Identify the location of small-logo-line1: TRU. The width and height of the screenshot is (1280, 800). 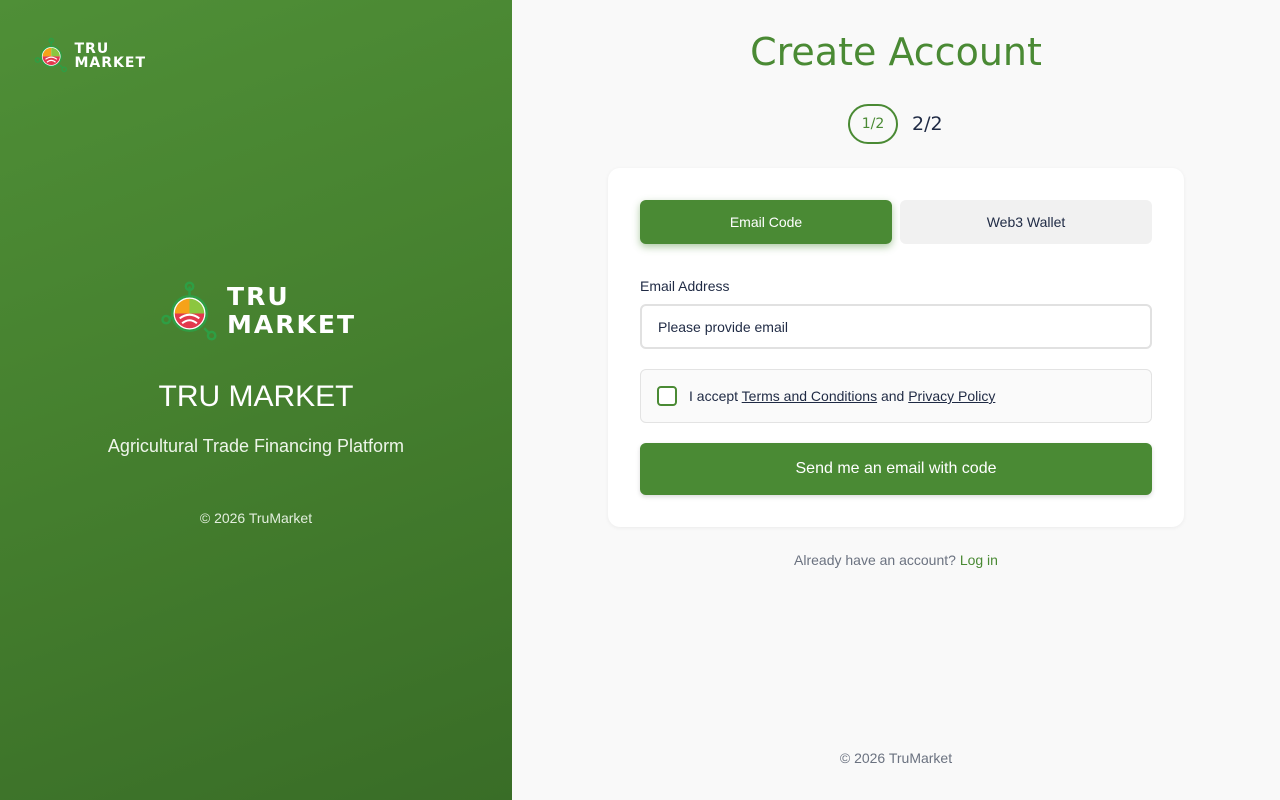
(92, 49).